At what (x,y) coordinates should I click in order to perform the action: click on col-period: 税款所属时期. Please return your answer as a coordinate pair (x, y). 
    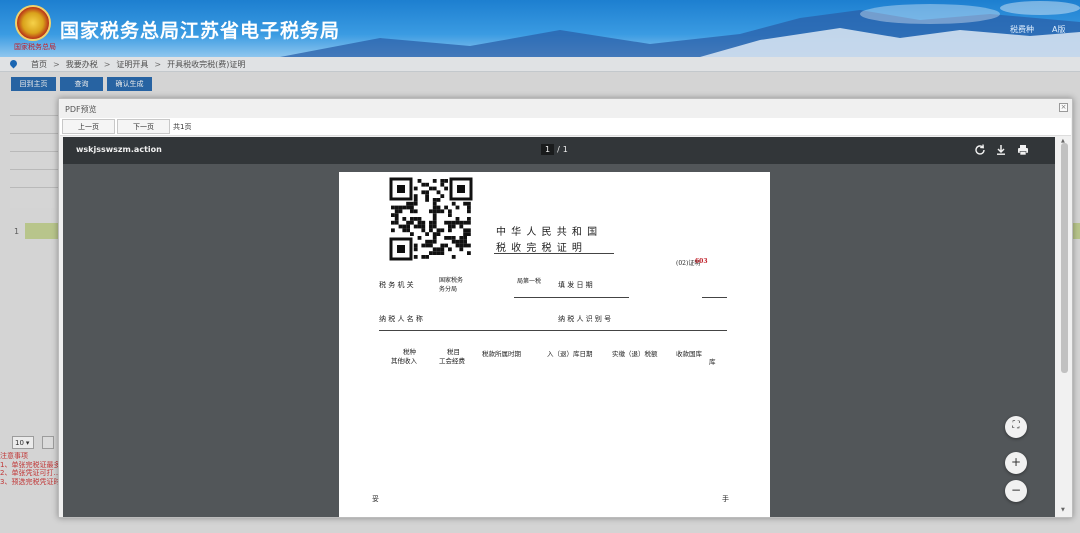
    Looking at the image, I should click on (501, 354).